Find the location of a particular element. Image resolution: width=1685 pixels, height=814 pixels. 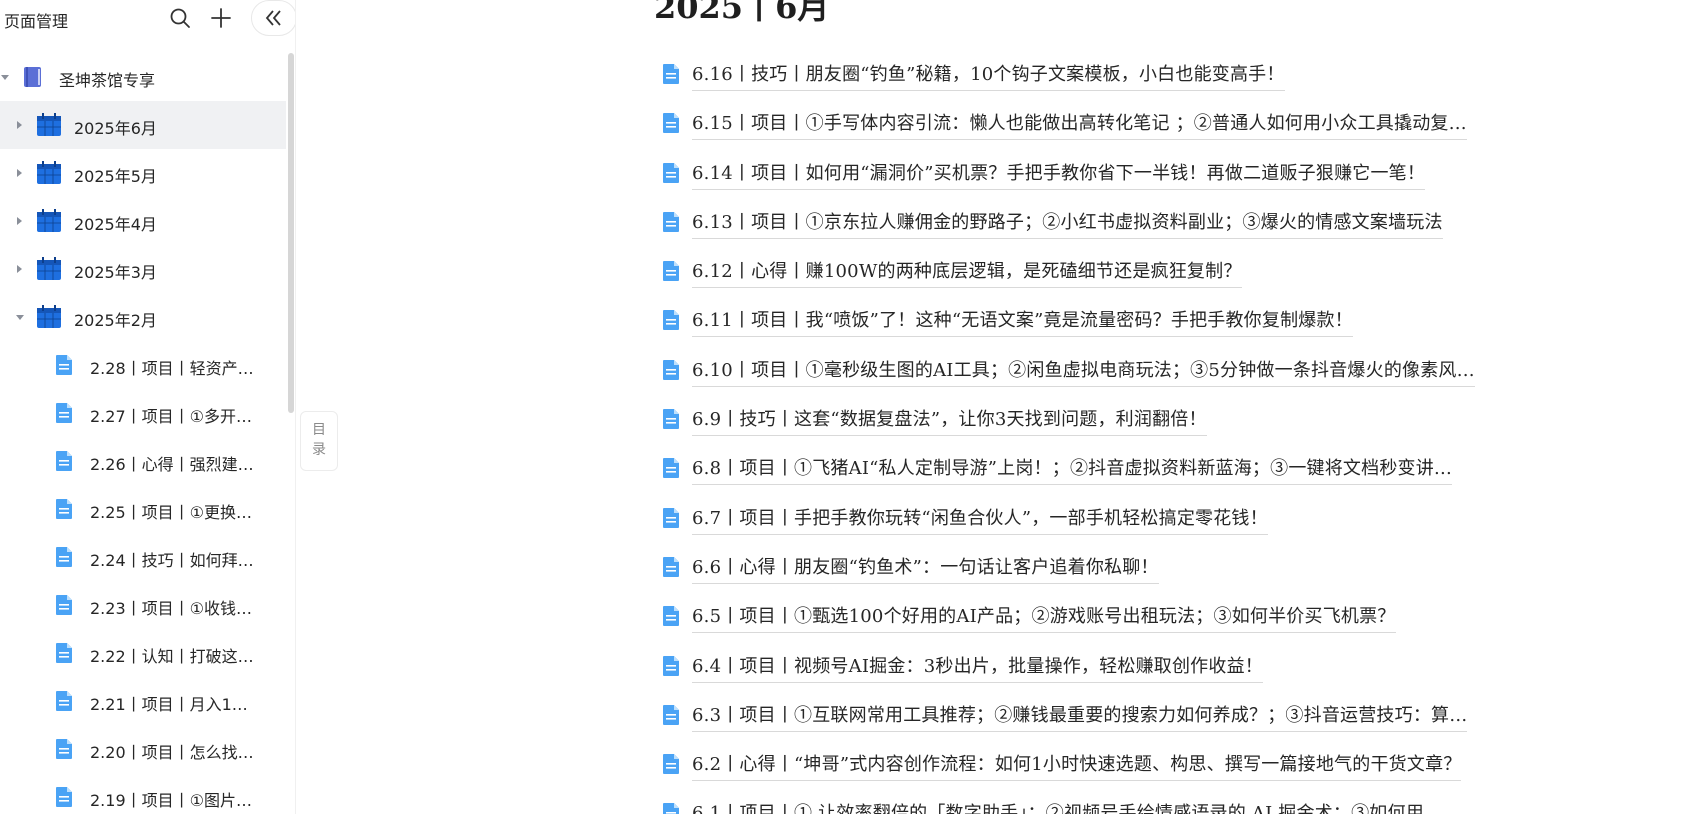

doc-list-item: 6.16丨技巧丨朋友圈“钓鱼”秘籍，10个钩子文案模板，小白也能变高手！ is located at coordinates (1112, 77).